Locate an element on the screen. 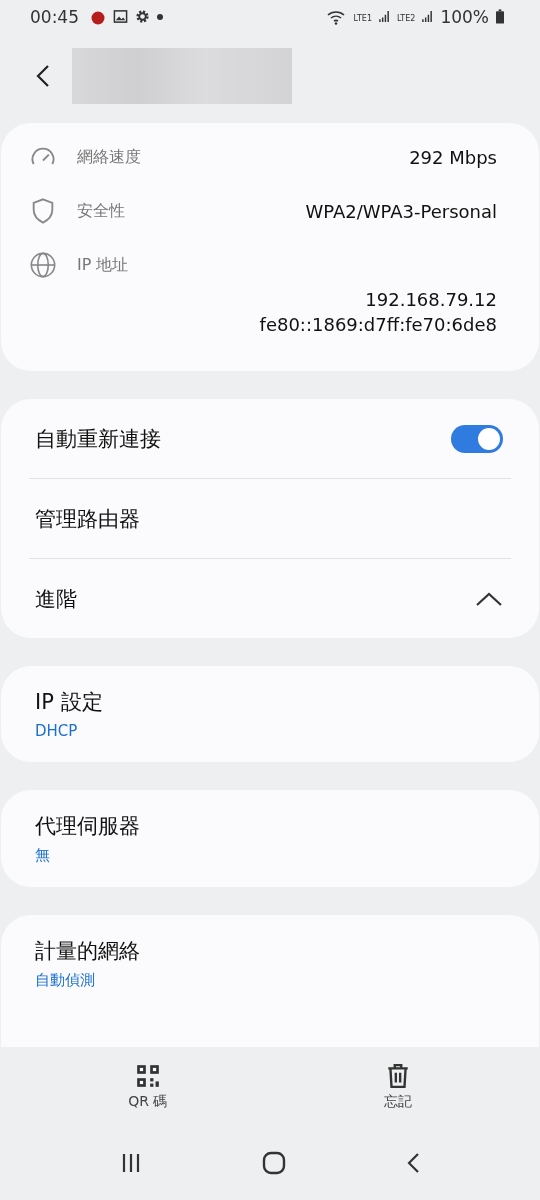 The height and width of the screenshot is (1200, 540). toggle-switch is located at coordinates (477, 438).